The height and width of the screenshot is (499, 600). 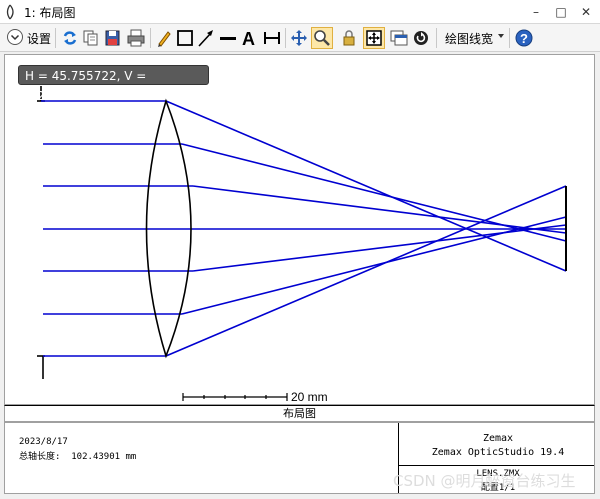 I want to click on help-icon: ?, so click(x=524, y=38).